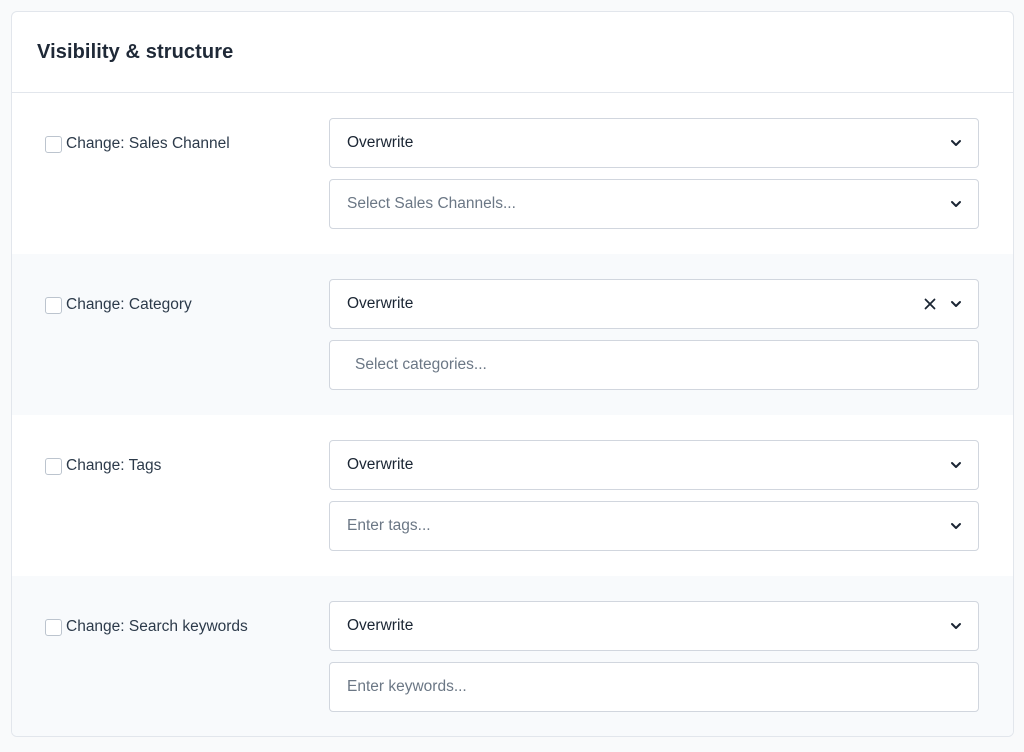 The width and height of the screenshot is (1024, 752). I want to click on sales-channel-checkbox, so click(53, 144).